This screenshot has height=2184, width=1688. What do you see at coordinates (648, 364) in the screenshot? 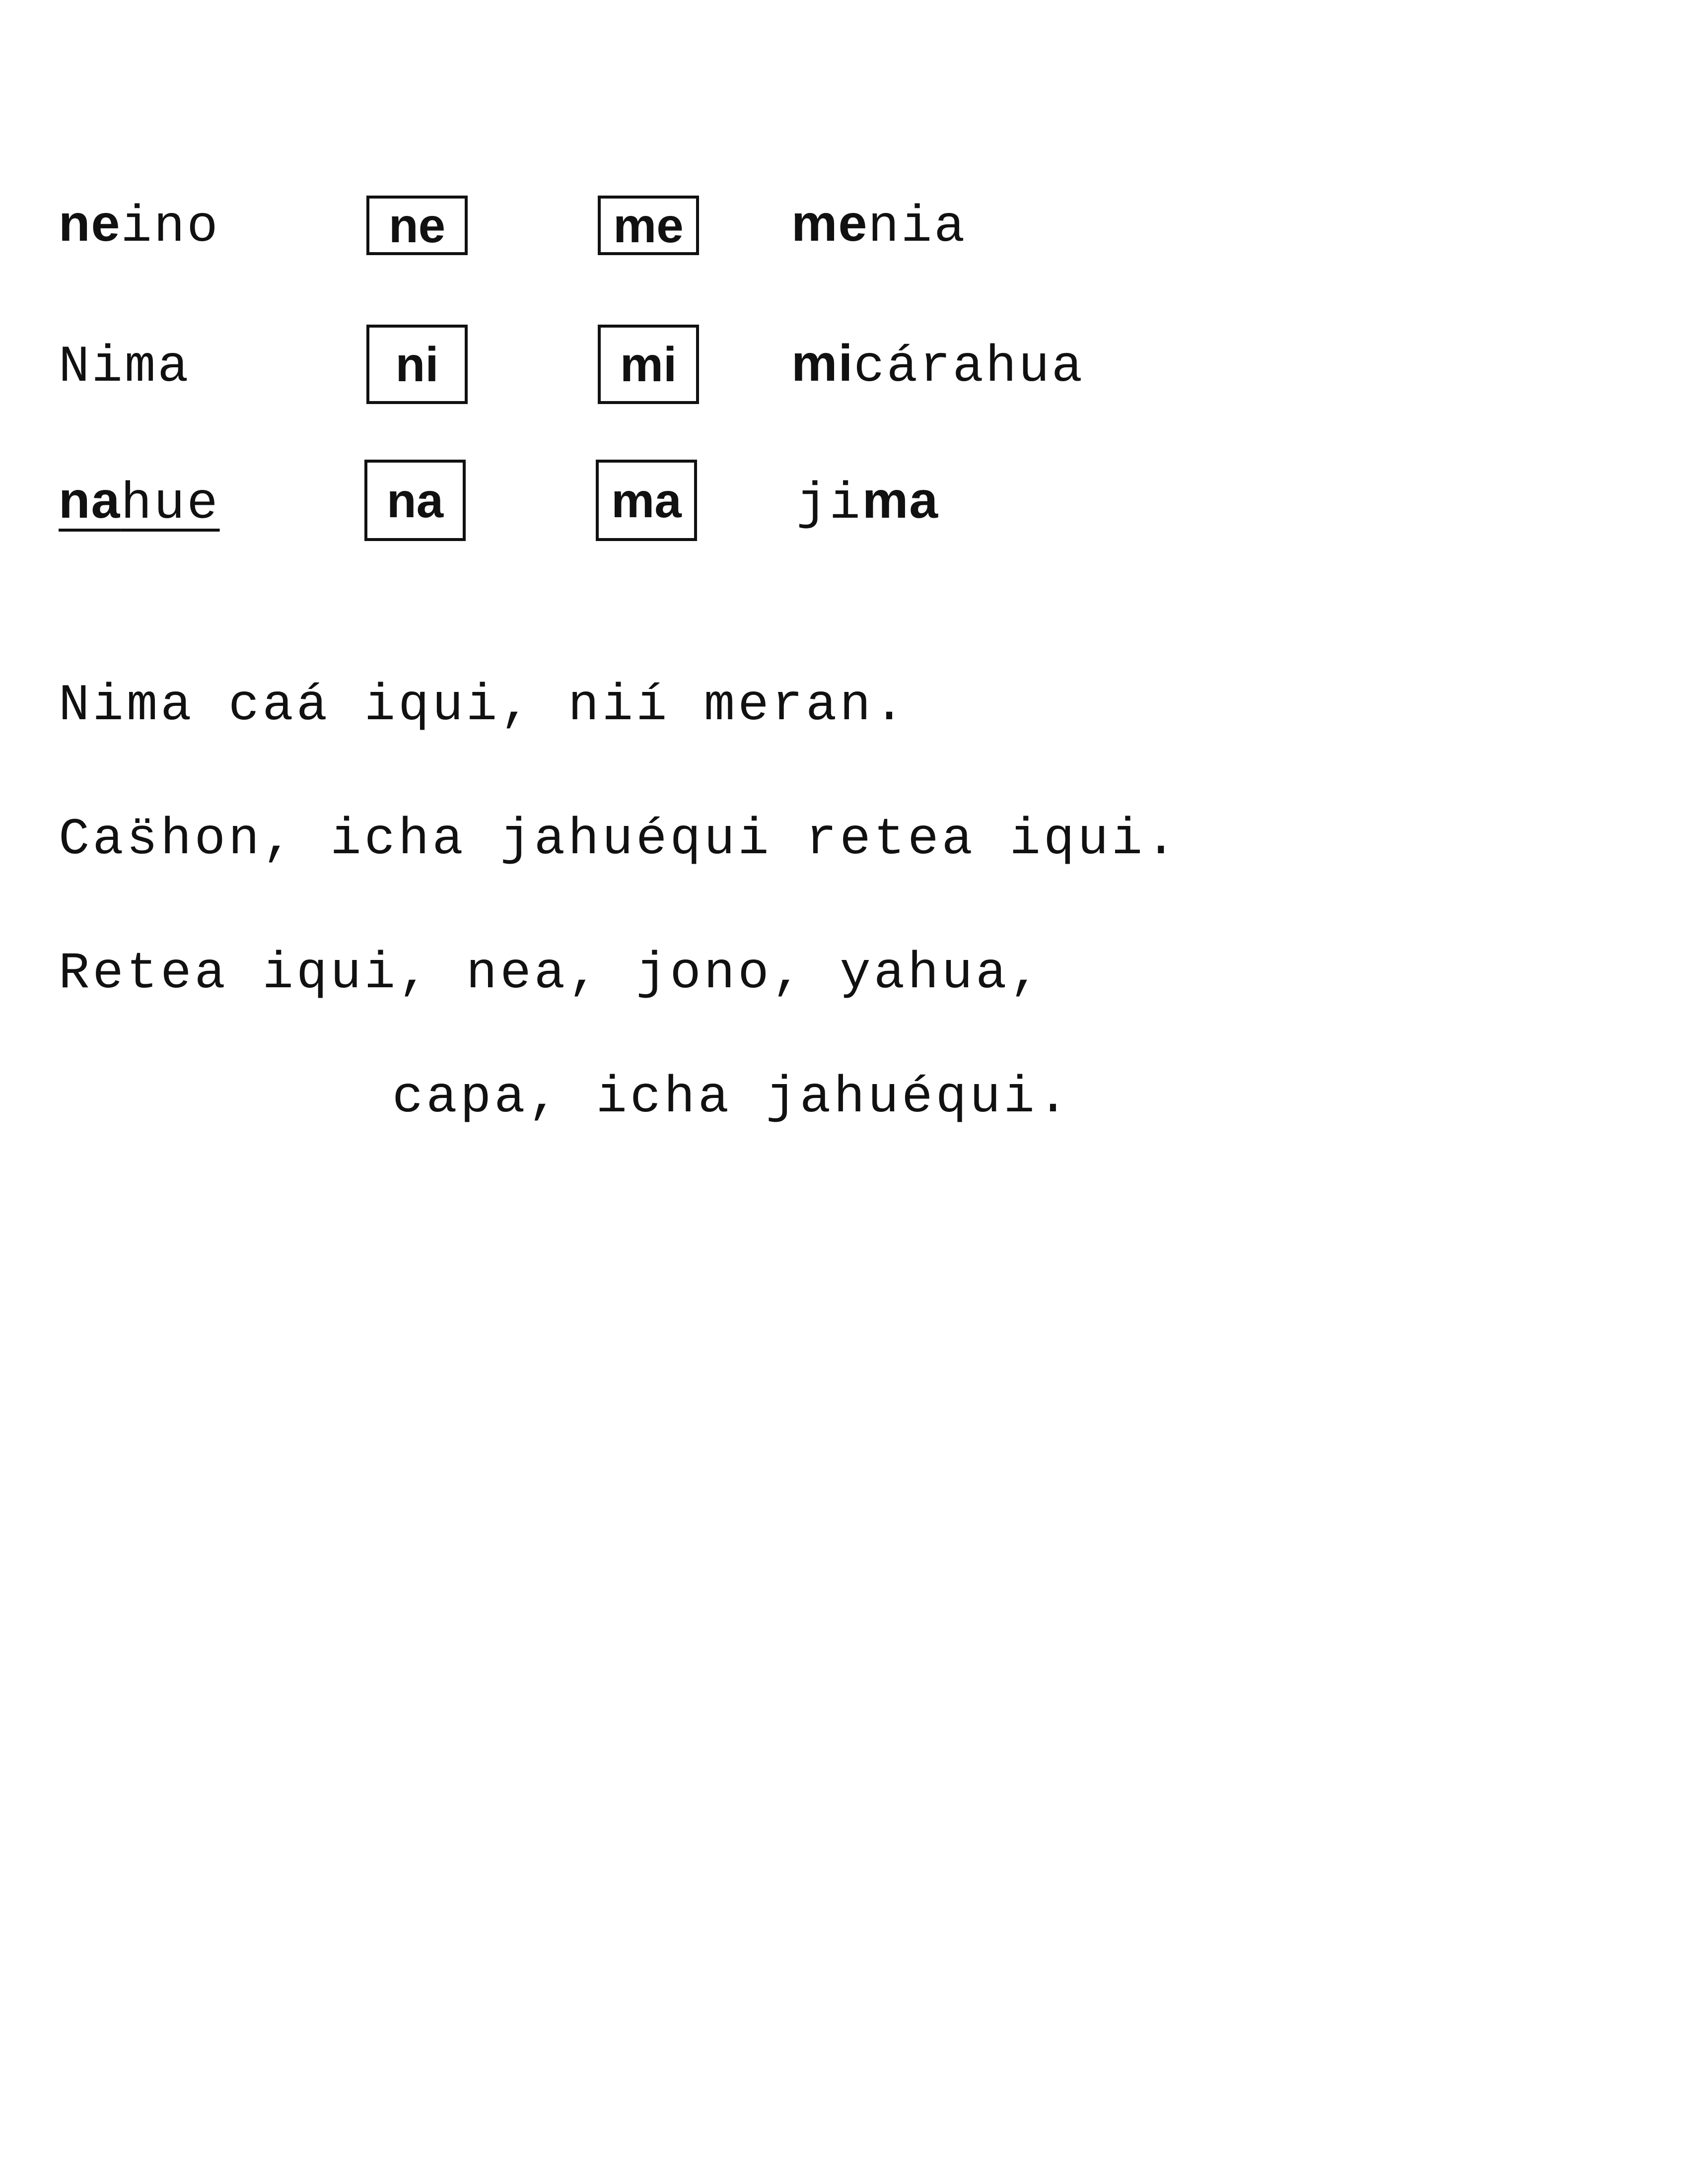
I see `syllable-box-mi: mi` at bounding box center [648, 364].